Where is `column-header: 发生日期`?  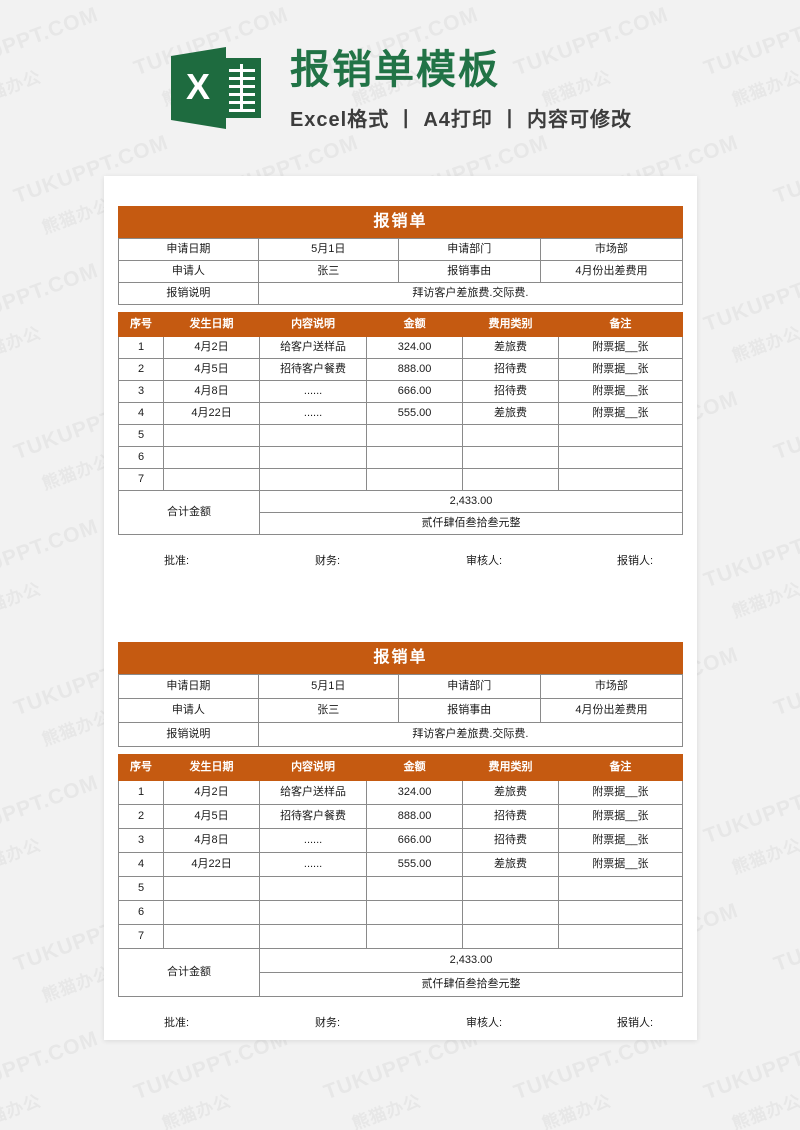 column-header: 发生日期 is located at coordinates (211, 767).